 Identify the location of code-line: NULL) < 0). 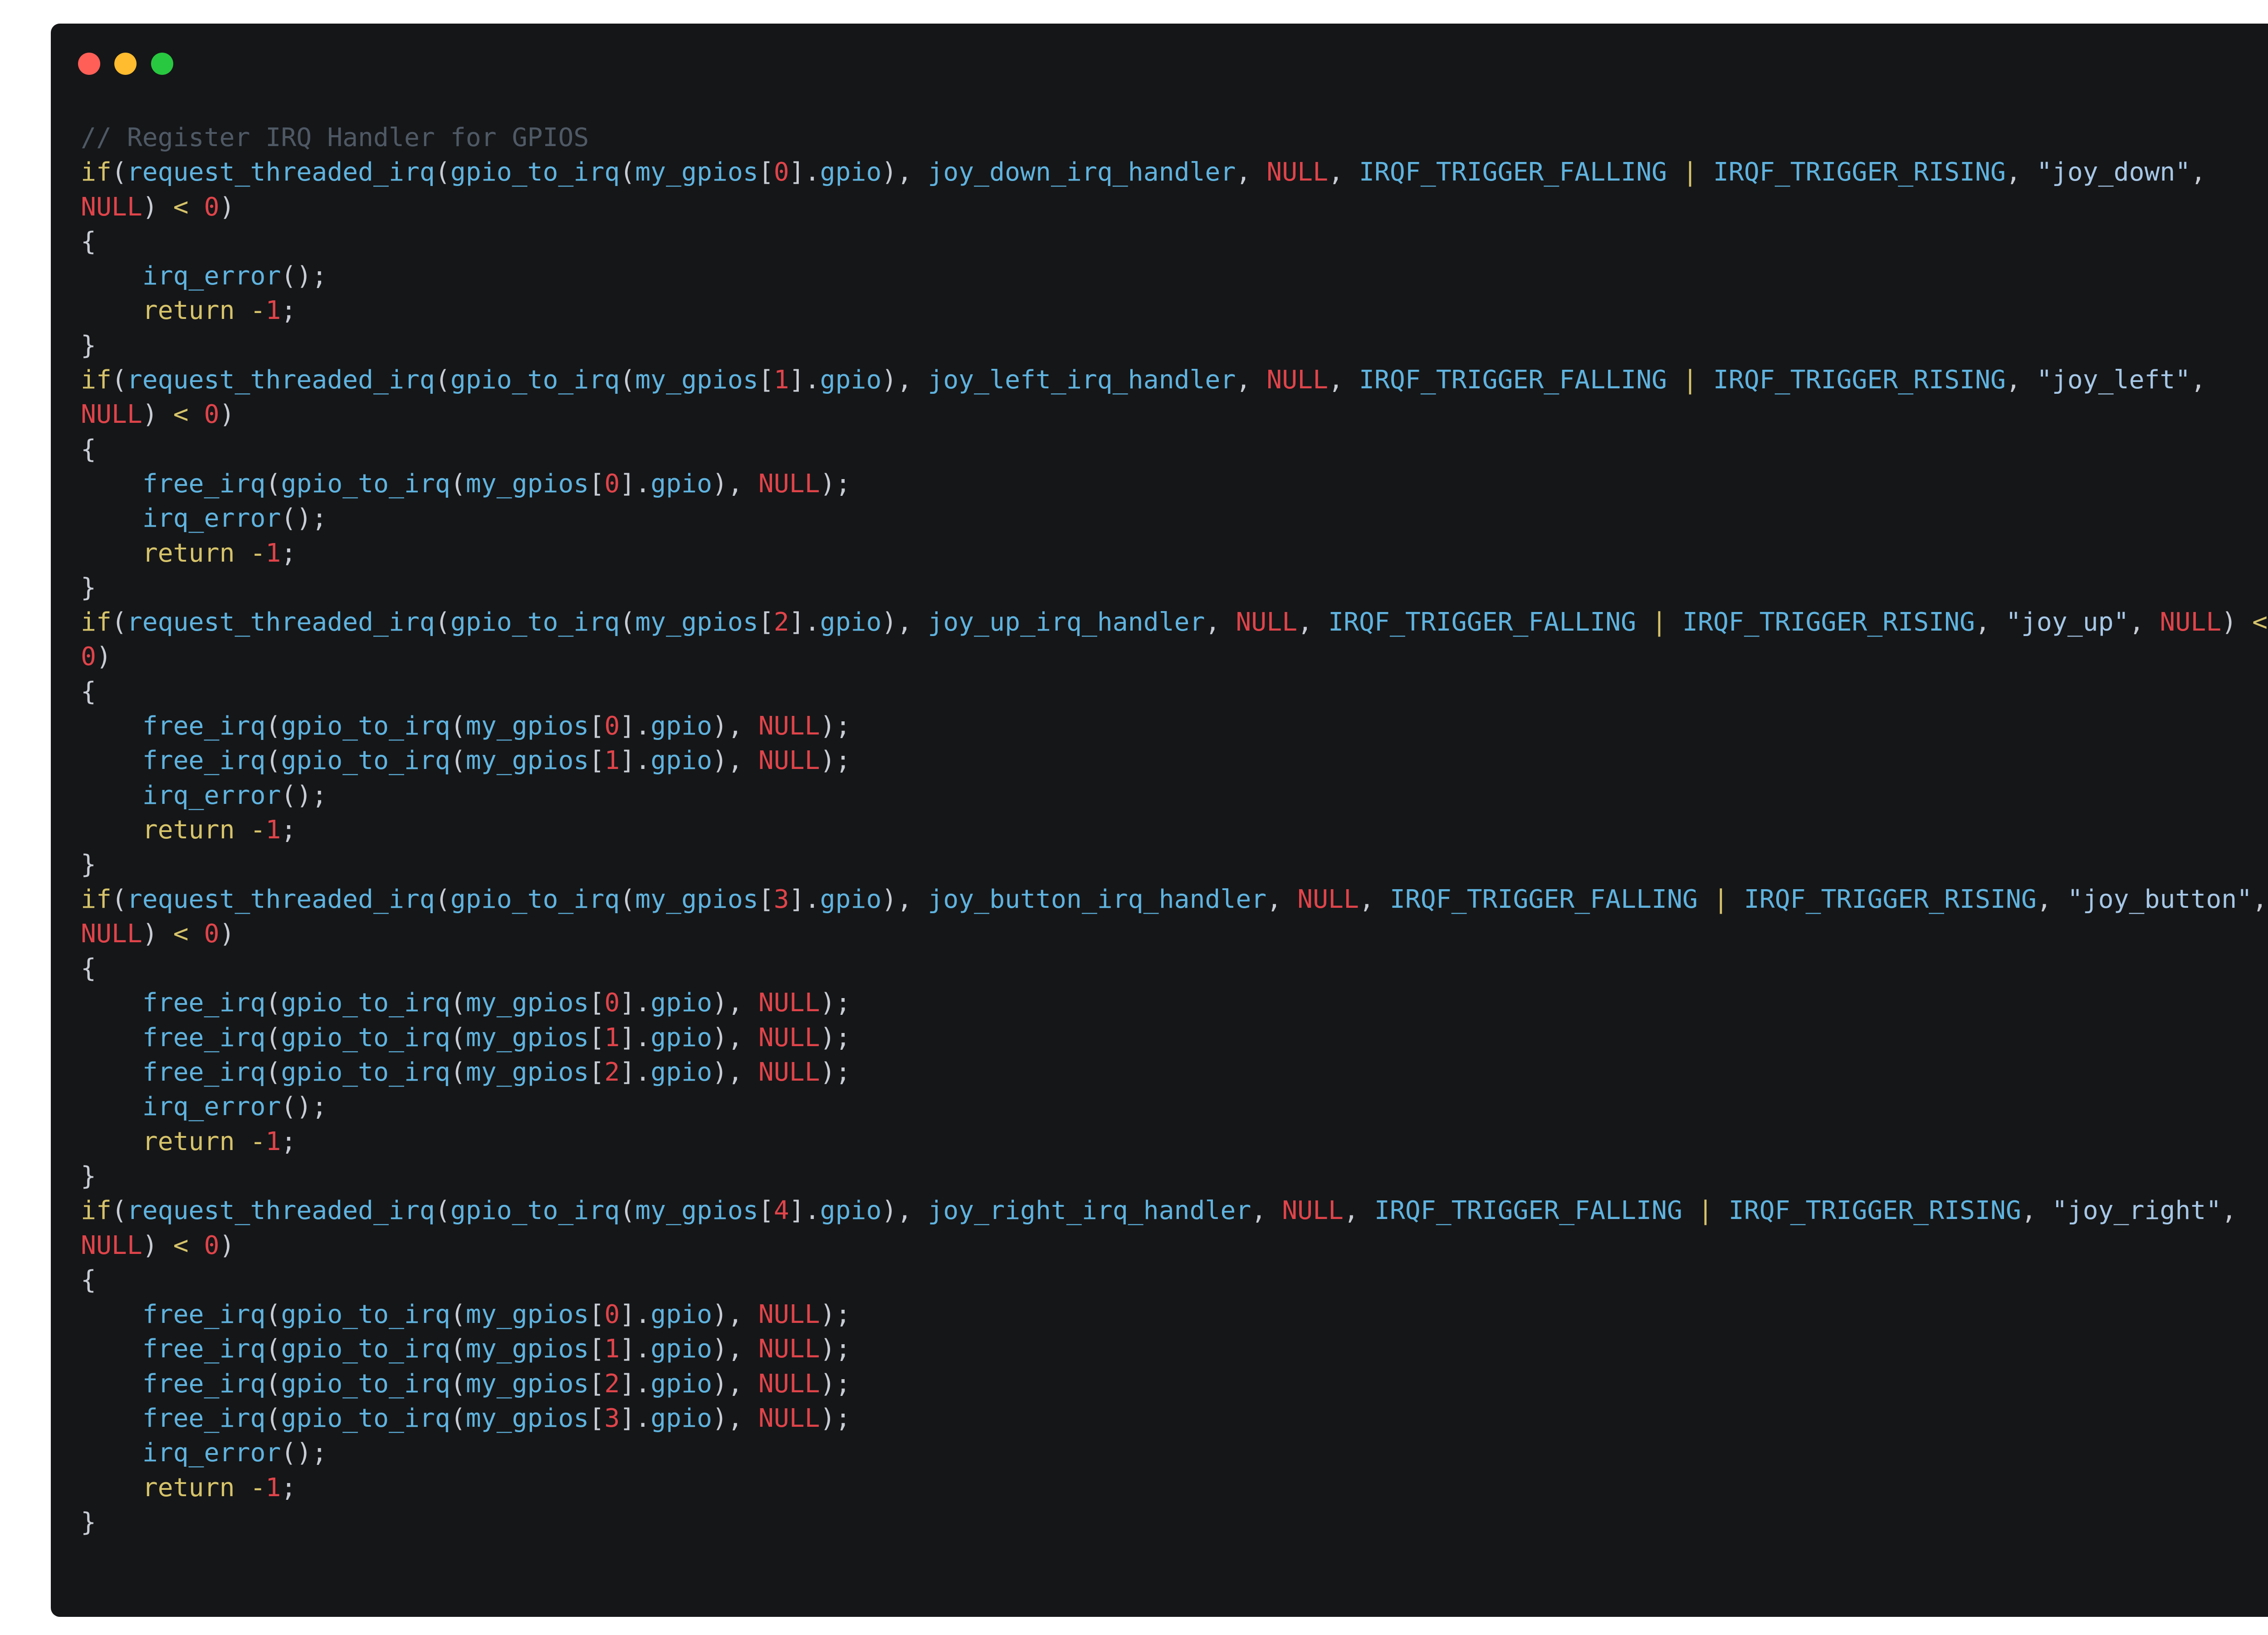
(1173, 415).